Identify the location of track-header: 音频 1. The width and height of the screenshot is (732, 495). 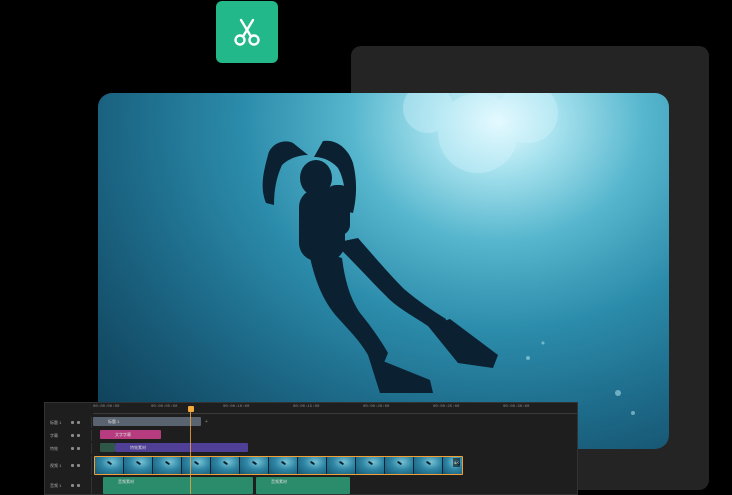
(68, 485).